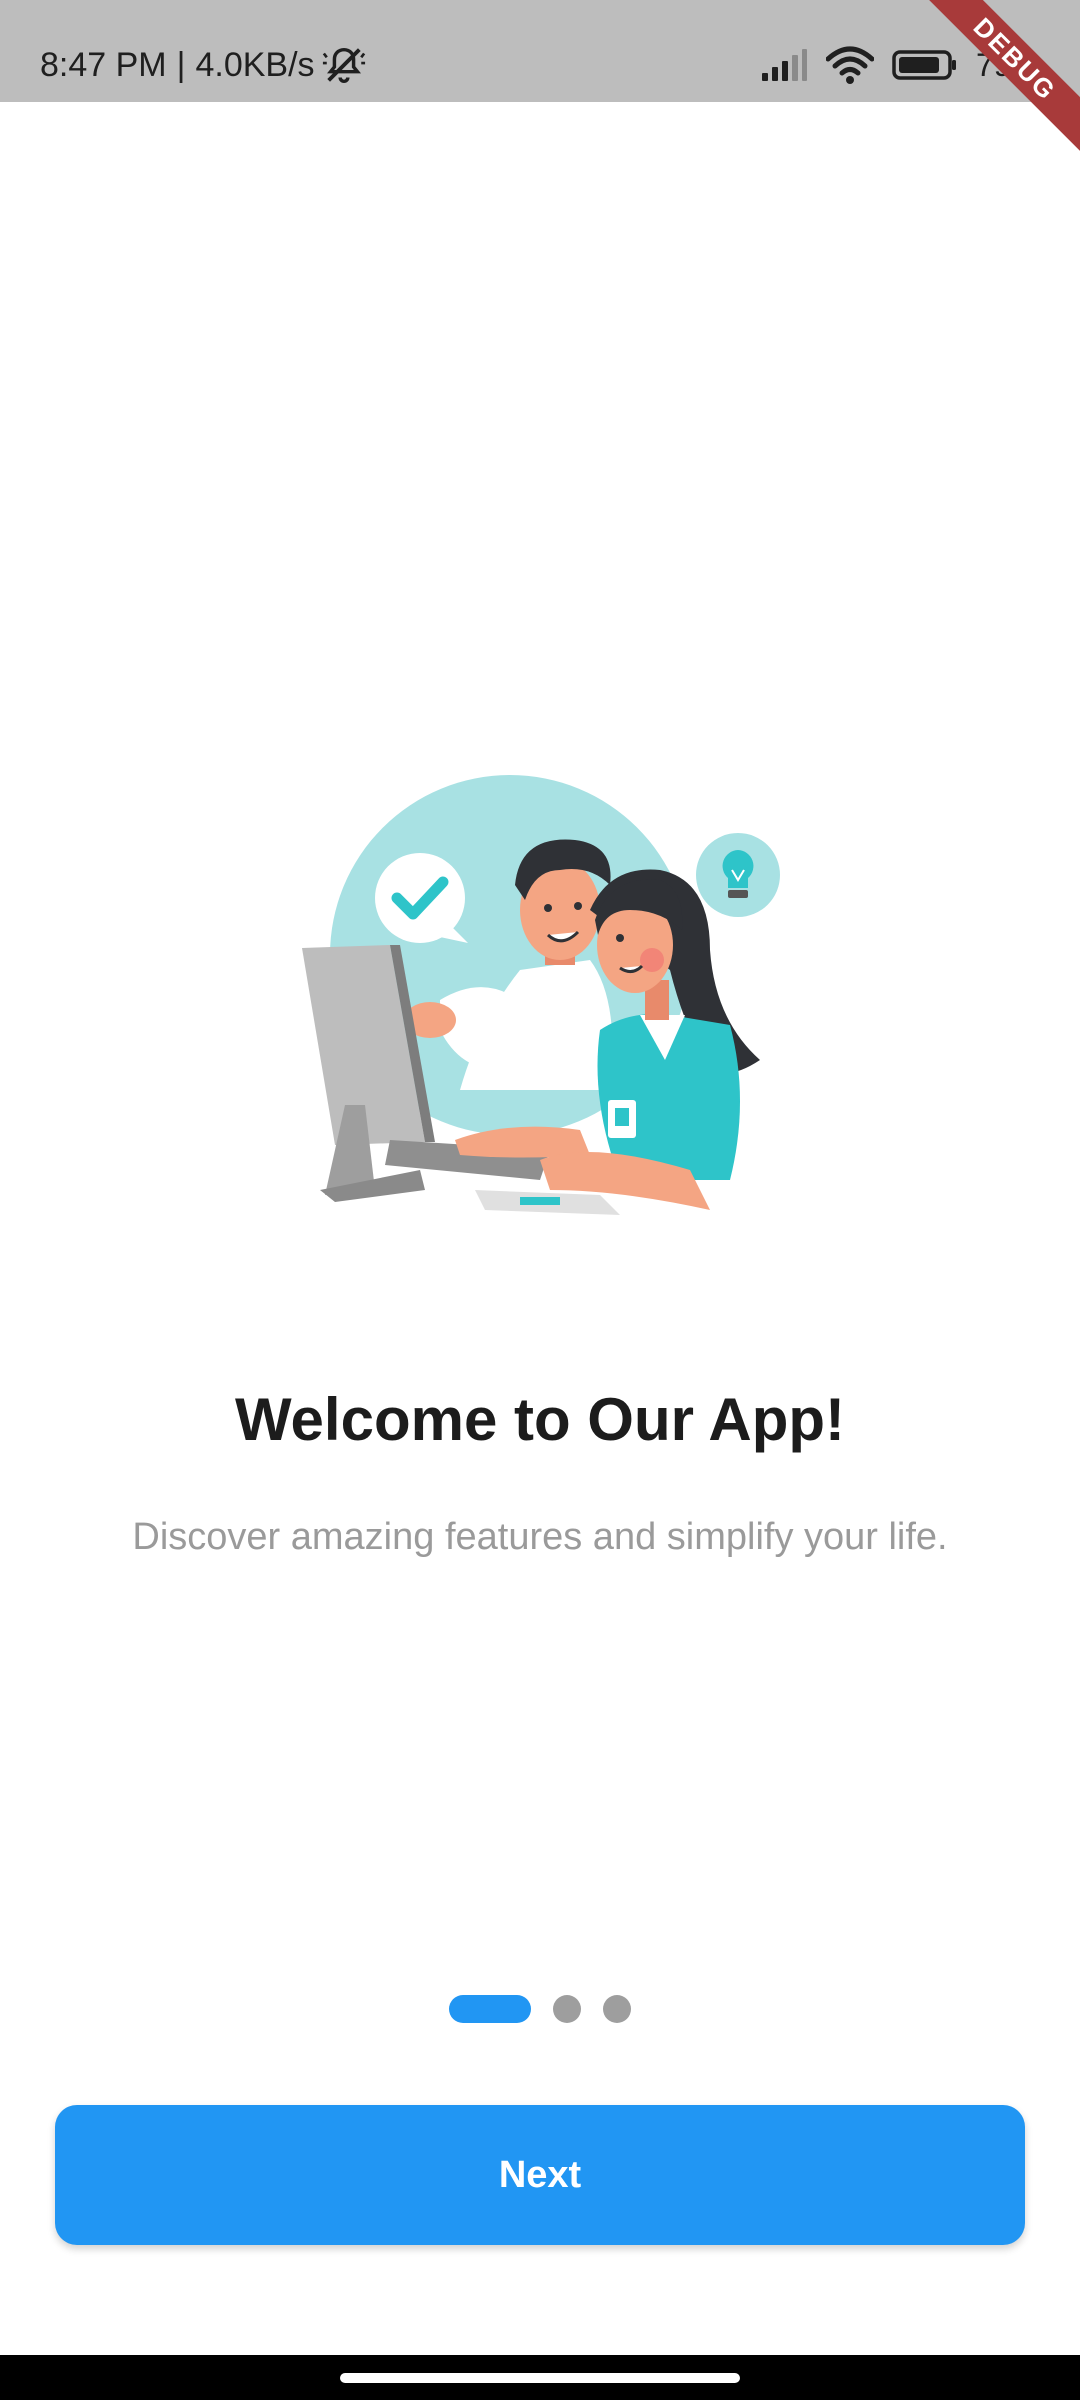 The width and height of the screenshot is (1080, 2400). What do you see at coordinates (255, 64) in the screenshot?
I see `network-speed: 4.0KB/s` at bounding box center [255, 64].